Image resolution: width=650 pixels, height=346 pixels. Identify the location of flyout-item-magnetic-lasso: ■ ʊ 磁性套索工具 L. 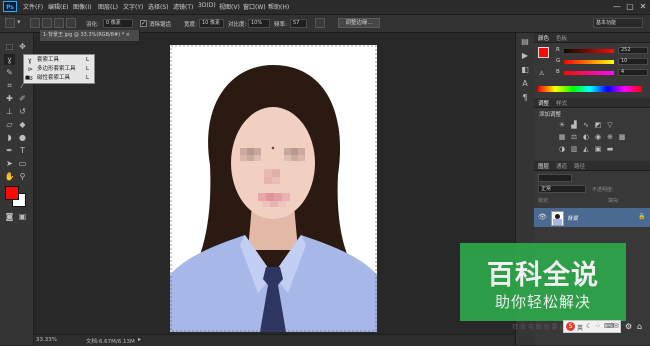
(59, 78).